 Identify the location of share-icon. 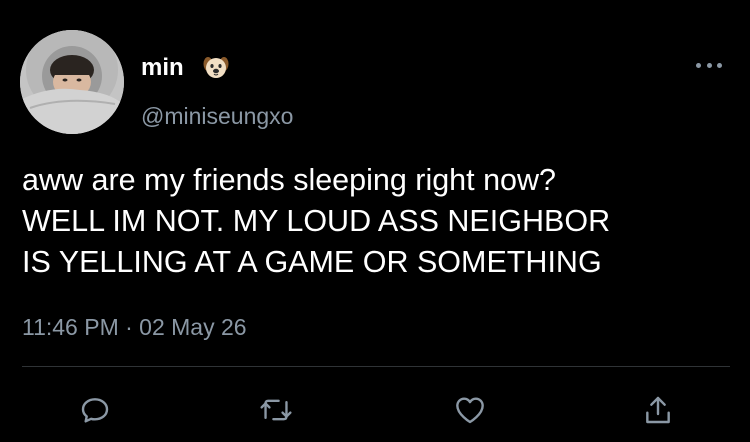
(658, 410).